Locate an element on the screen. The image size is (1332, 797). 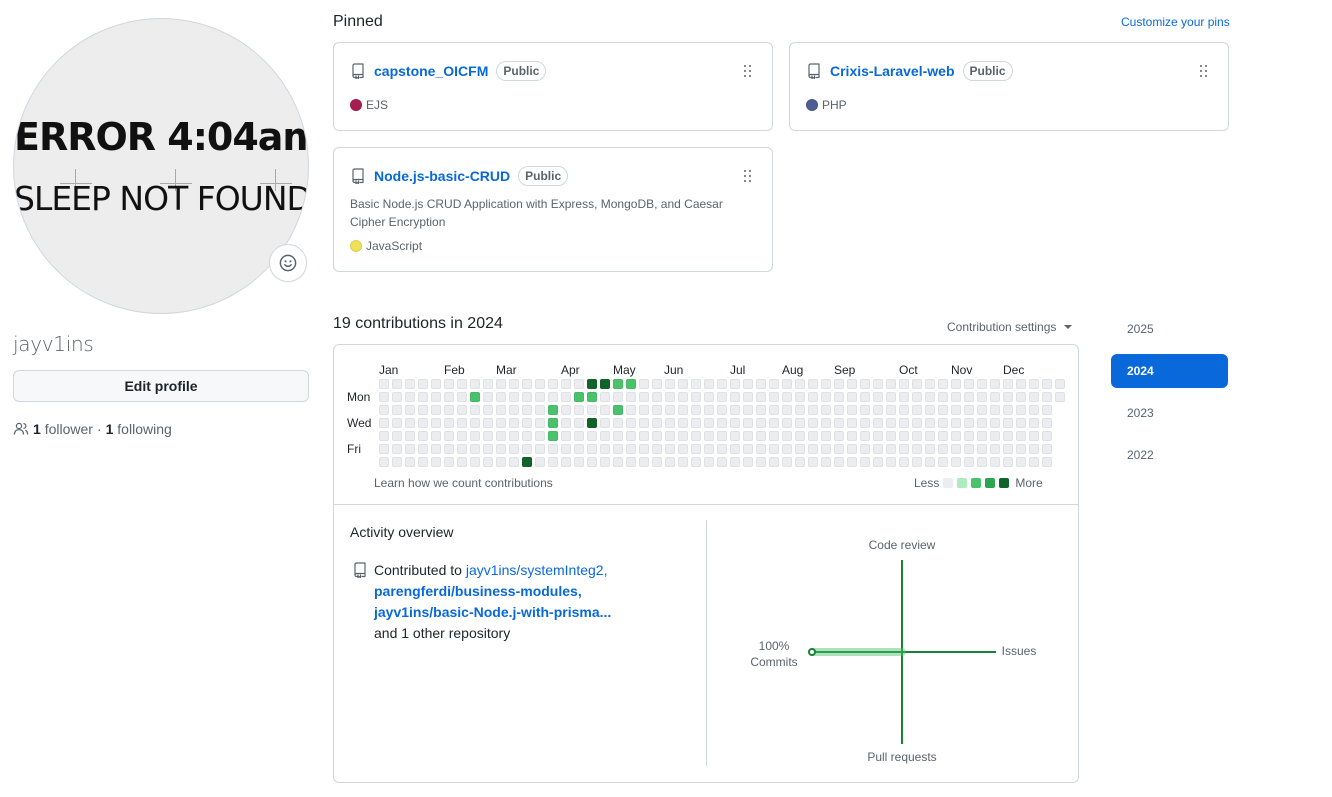
learn-contributions-link: Learn how we count contributions is located at coordinates (463, 483).